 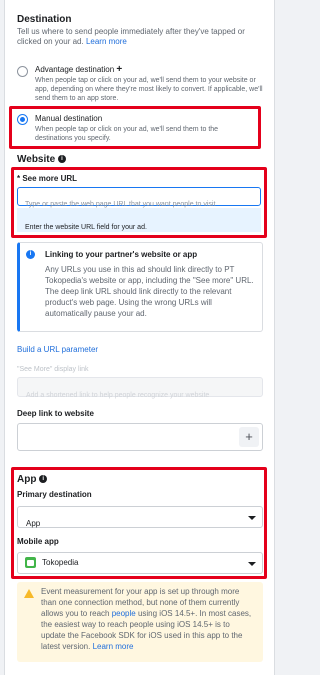 What do you see at coordinates (69, 118) in the screenshot?
I see `manual-destination-label: Manual destination` at bounding box center [69, 118].